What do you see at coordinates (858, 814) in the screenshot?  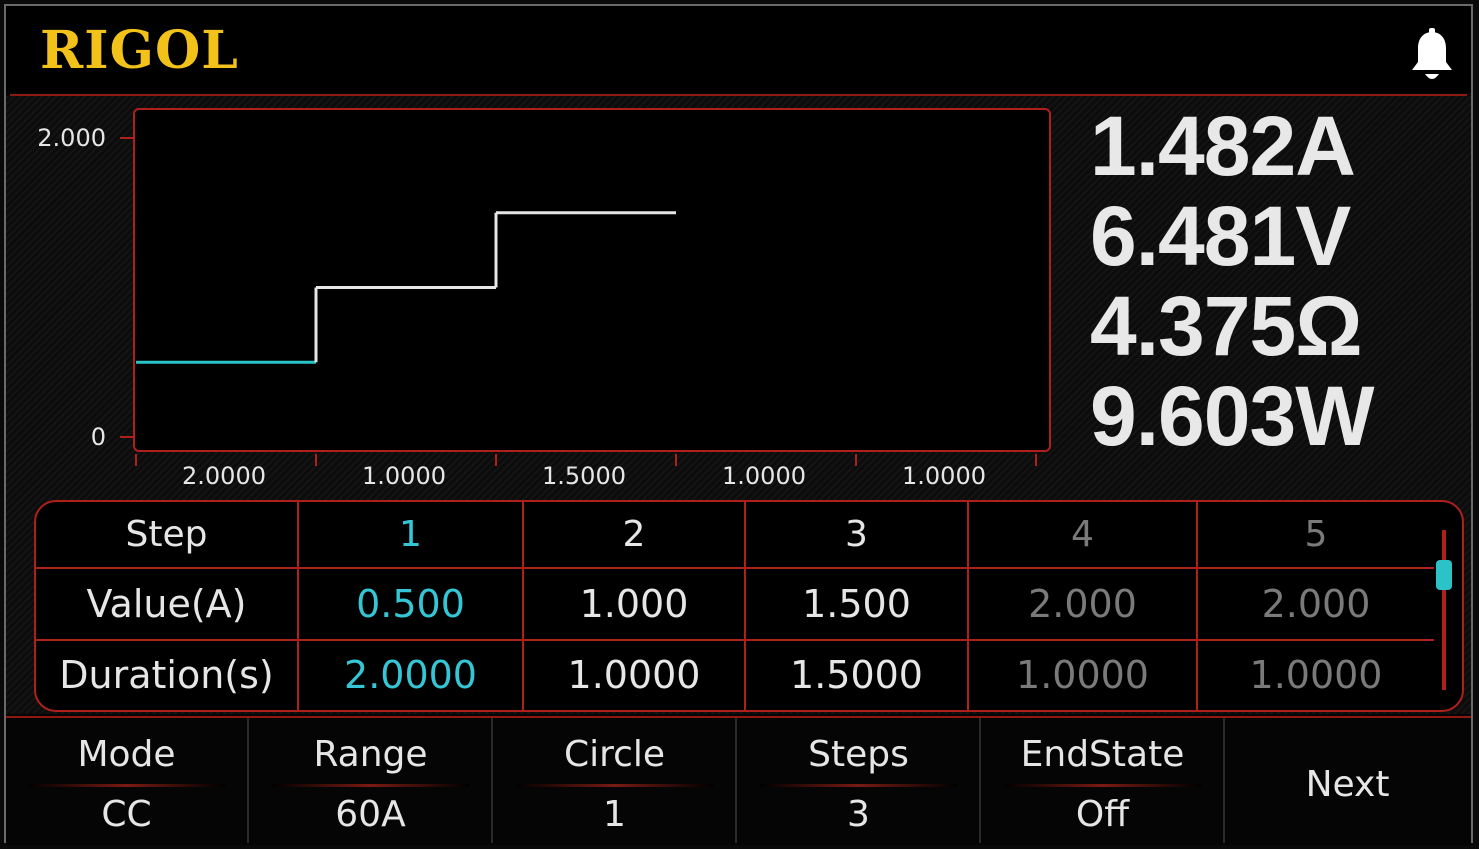 I see `steps-value: 3` at bounding box center [858, 814].